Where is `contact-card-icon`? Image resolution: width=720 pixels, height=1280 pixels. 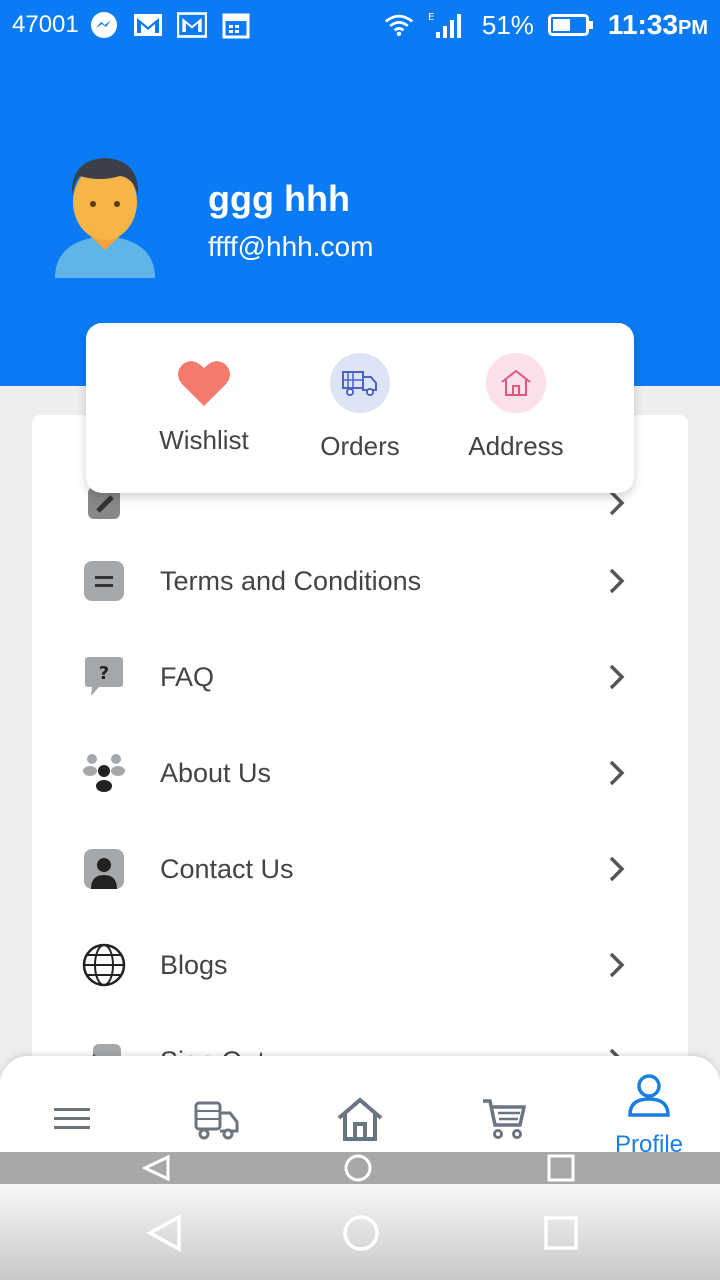
contact-card-icon is located at coordinates (104, 869).